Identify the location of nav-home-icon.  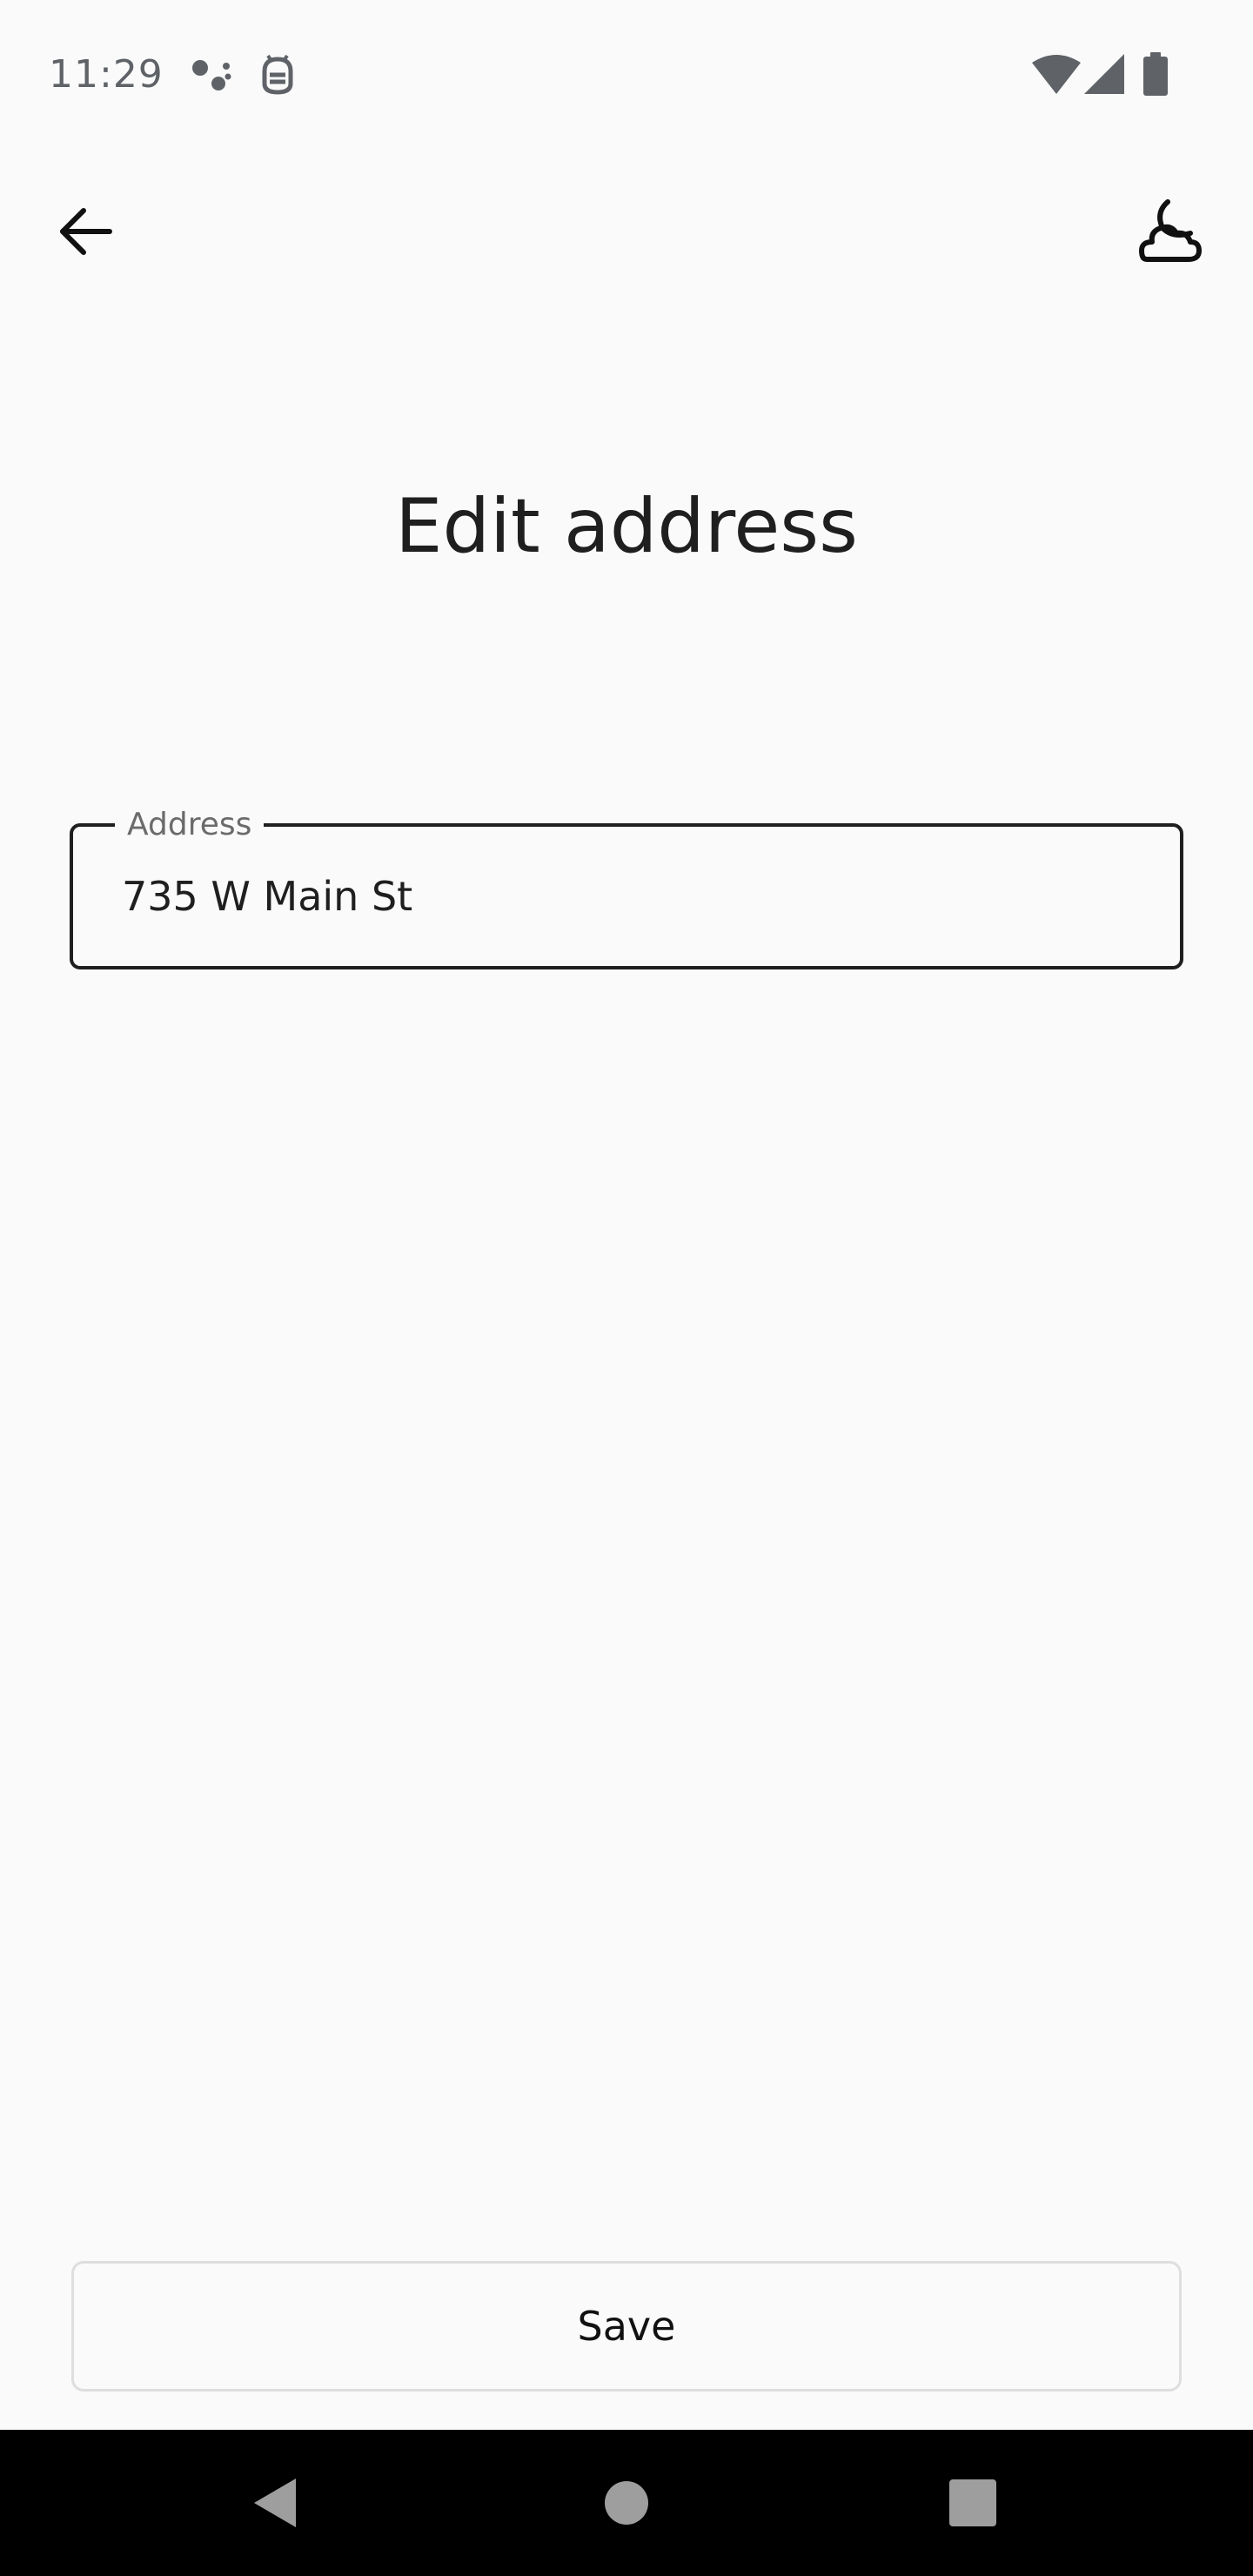
(626, 2503).